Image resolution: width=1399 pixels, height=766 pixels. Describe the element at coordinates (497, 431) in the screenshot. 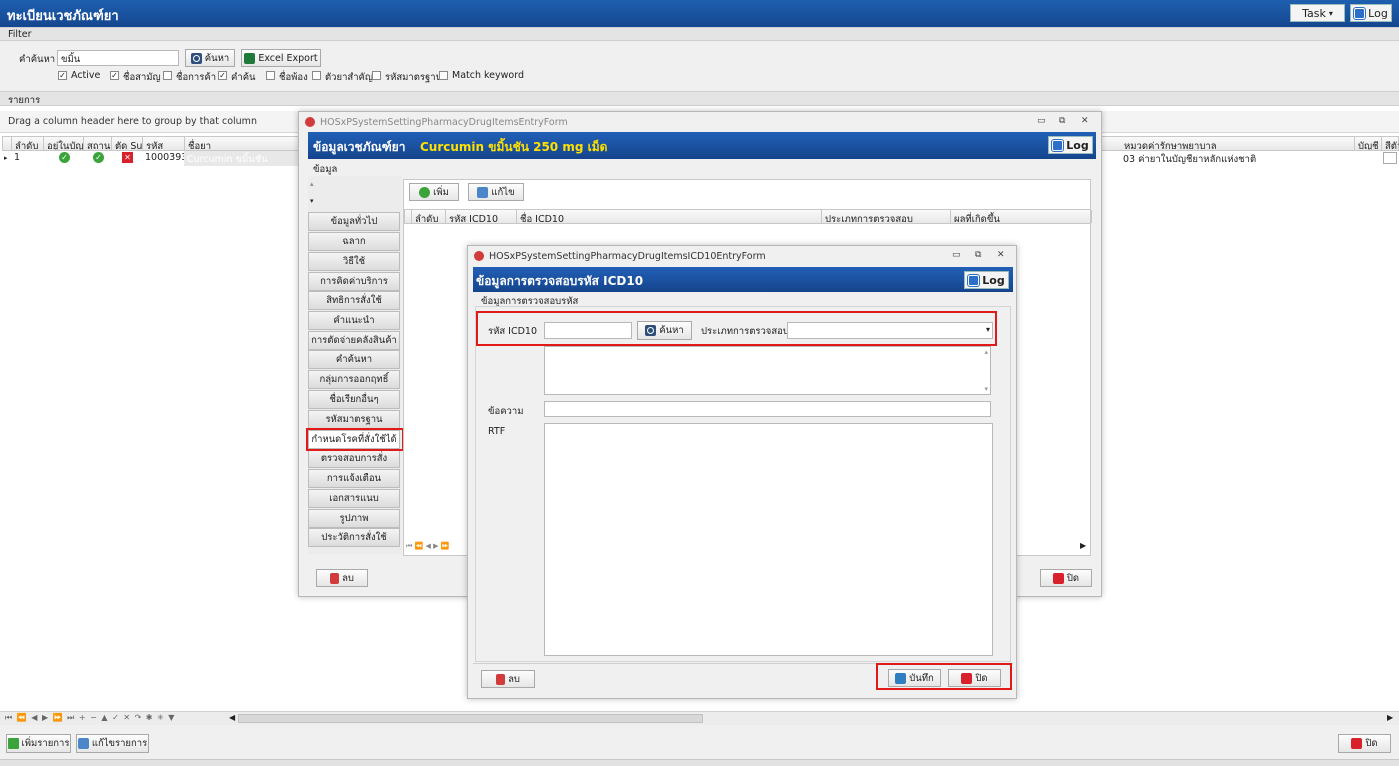

I see `rtf-label: RTF` at that location.